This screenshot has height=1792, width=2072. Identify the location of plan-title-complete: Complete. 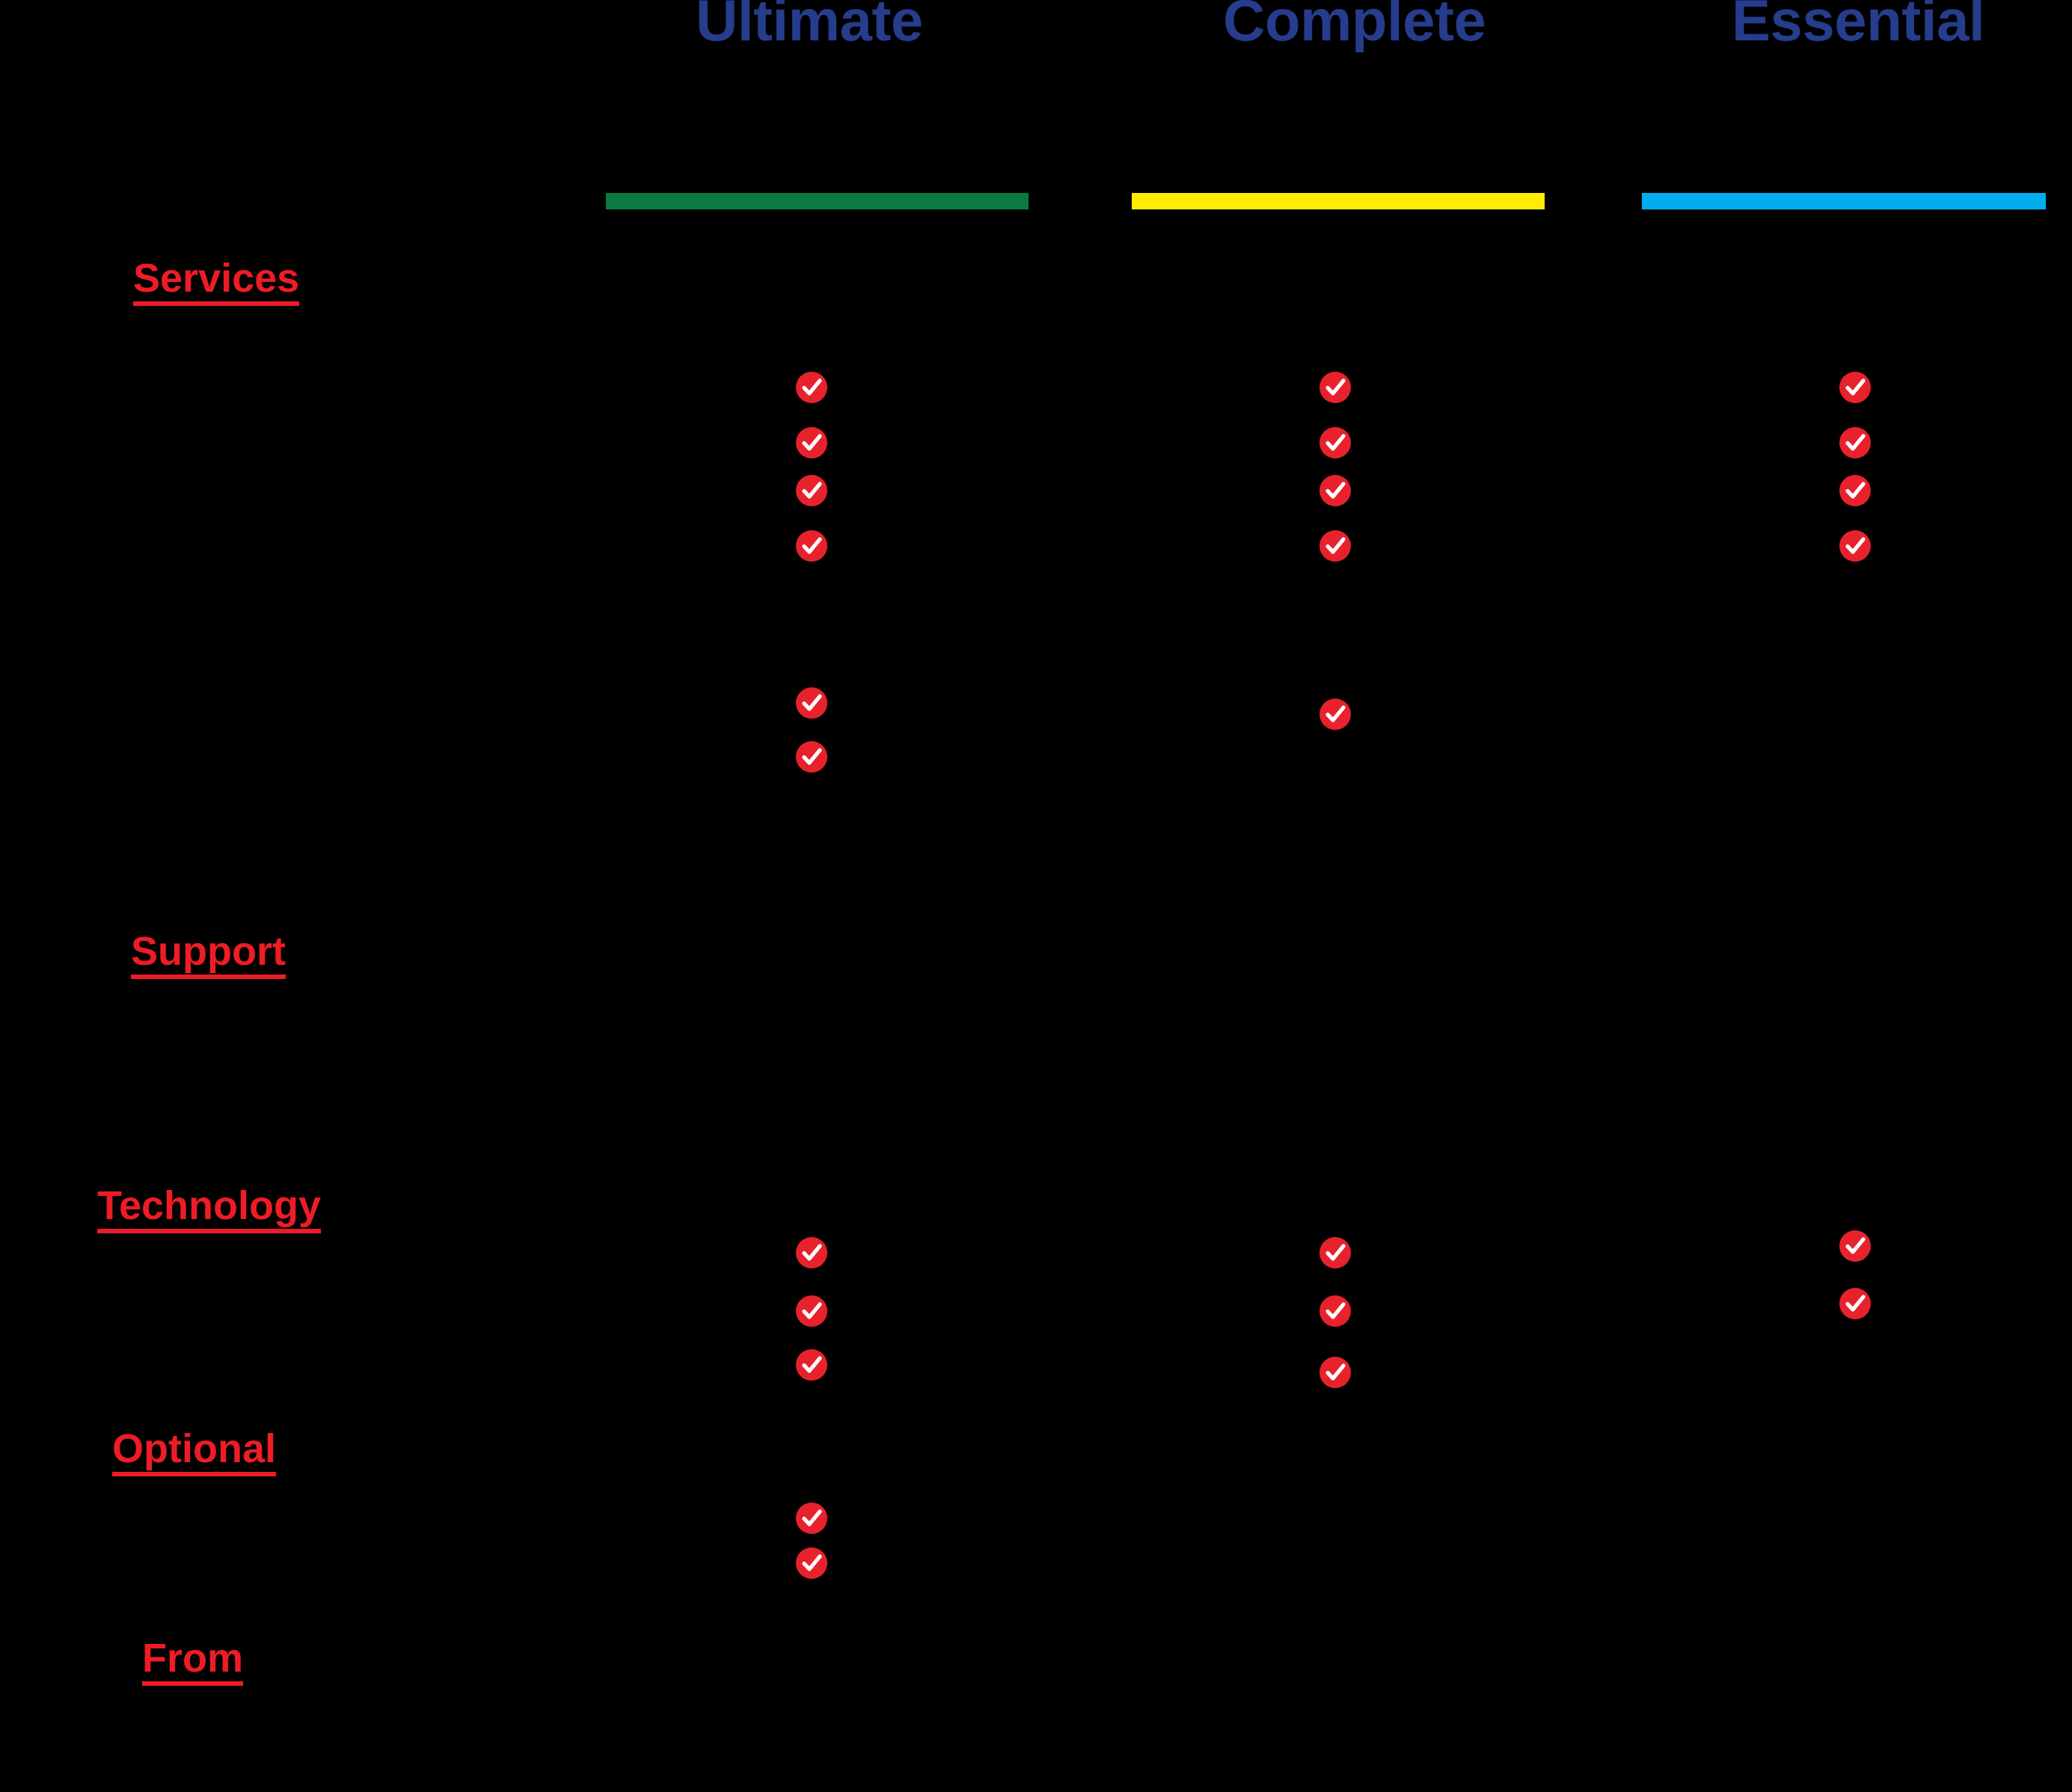
(1354, 26).